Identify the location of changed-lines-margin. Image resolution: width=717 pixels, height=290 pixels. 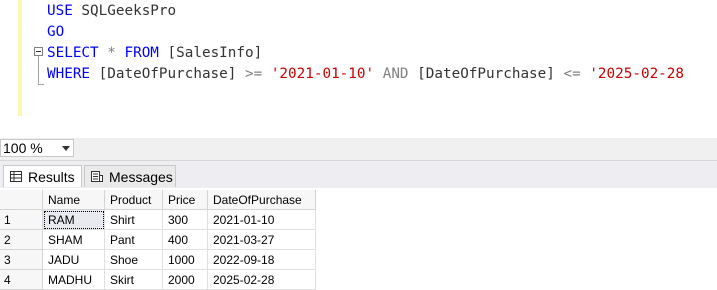
(20, 58).